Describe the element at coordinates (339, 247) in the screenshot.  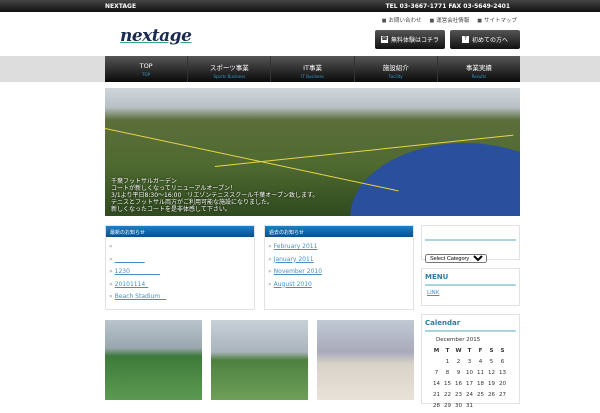
I see `archive-item: February 2011` at that location.